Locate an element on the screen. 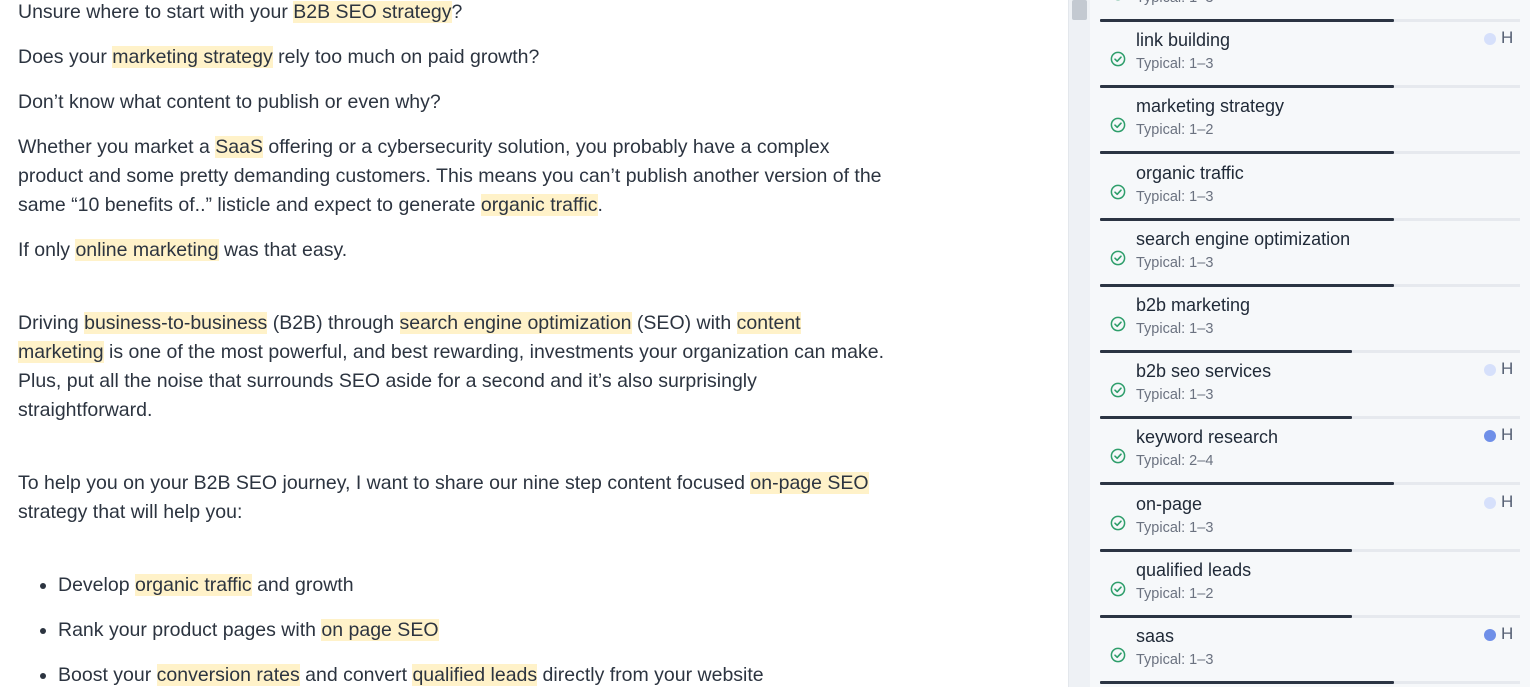 This screenshot has height=687, width=1530. keyword-row: Typical: 1–3 is located at coordinates (1310, 11).